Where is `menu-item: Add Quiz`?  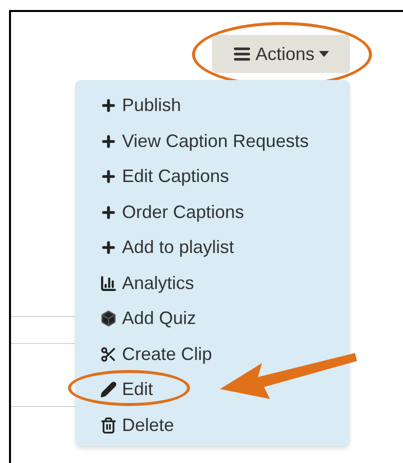
menu-item: Add Quiz is located at coordinates (148, 318).